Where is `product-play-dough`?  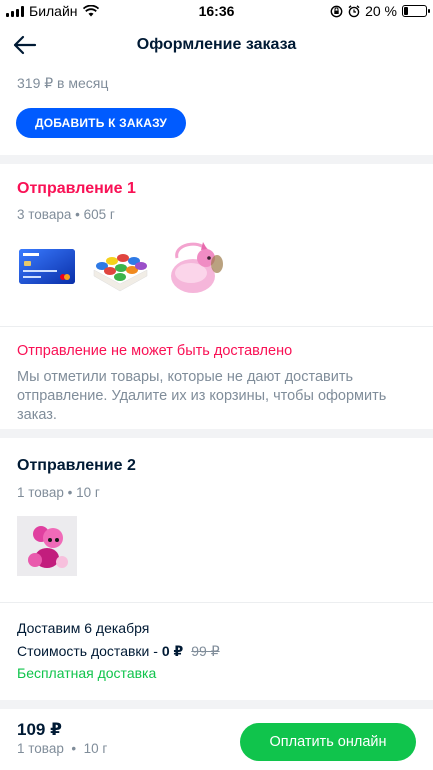 product-play-dough is located at coordinates (120, 266).